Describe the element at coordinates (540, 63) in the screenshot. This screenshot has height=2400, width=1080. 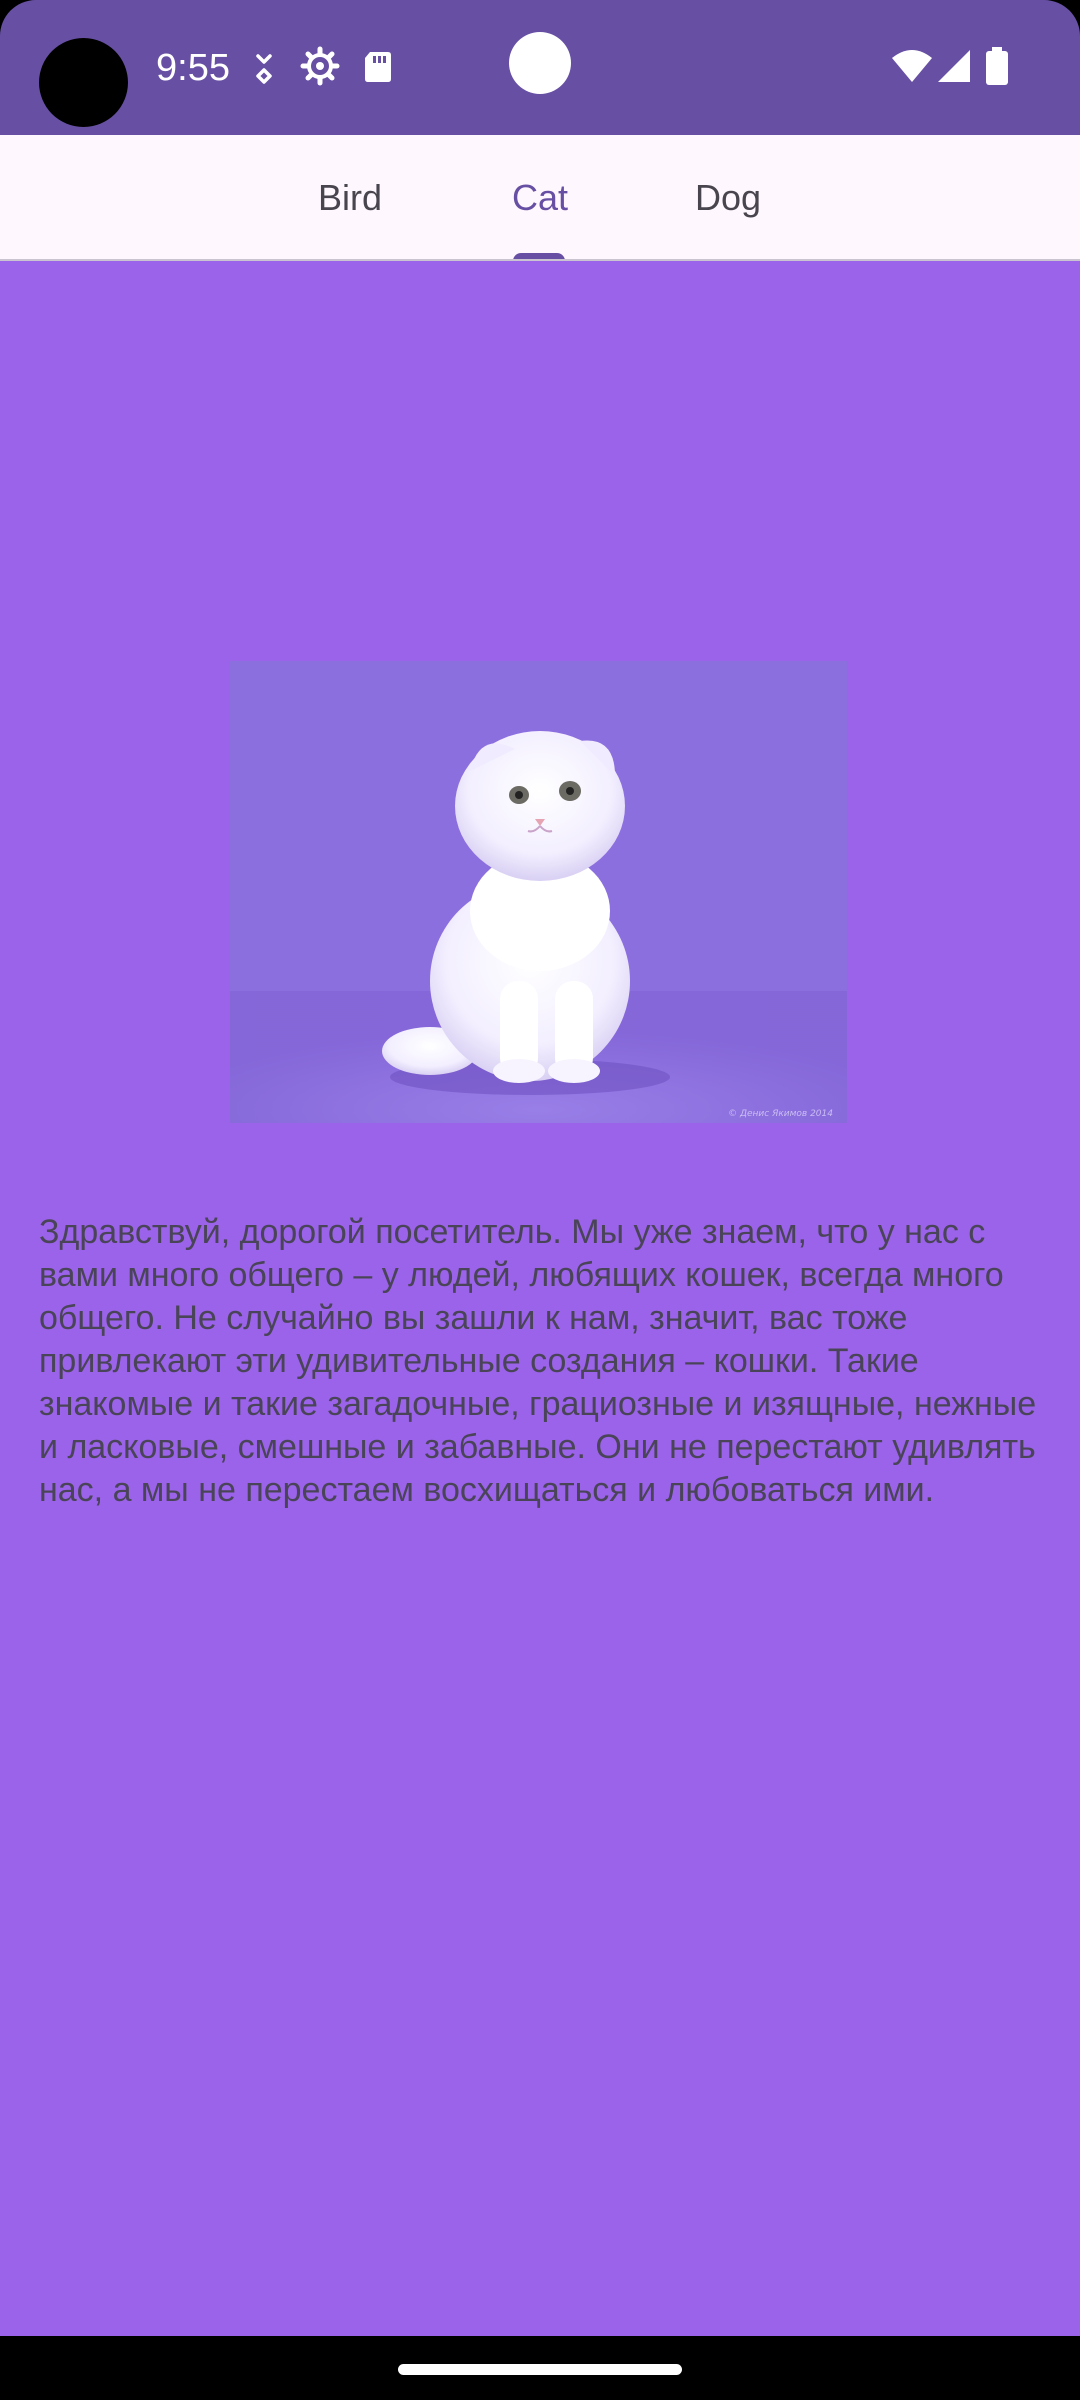
I see `front-camera-dot` at that location.